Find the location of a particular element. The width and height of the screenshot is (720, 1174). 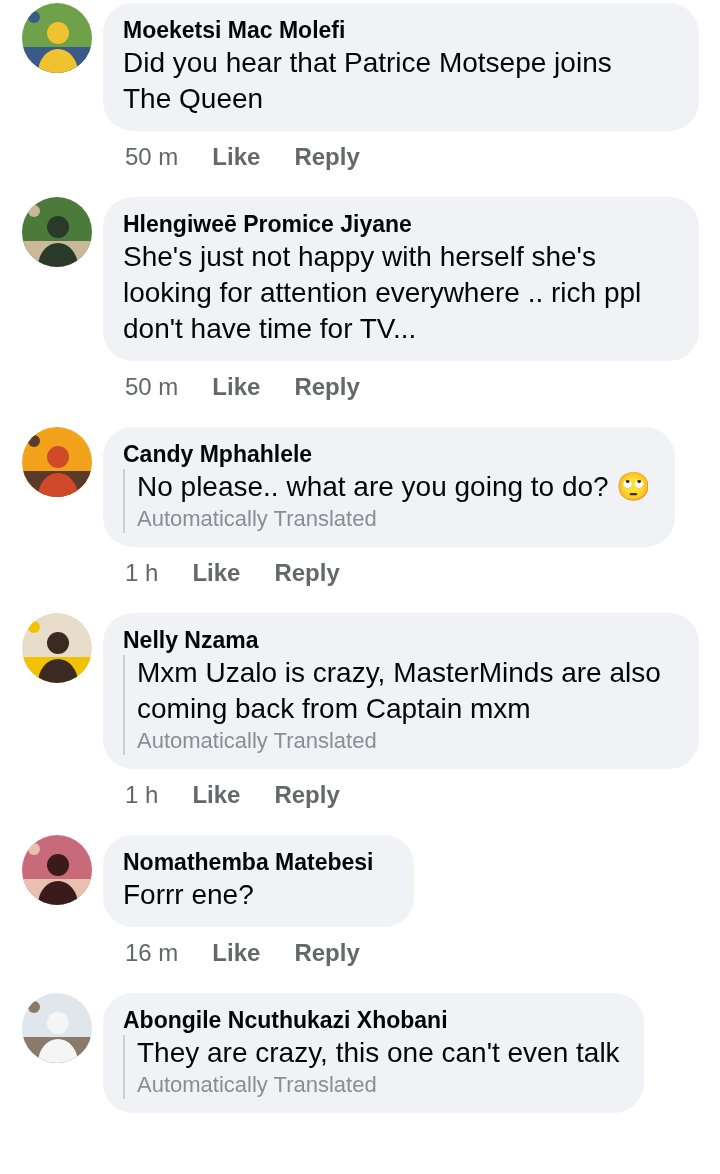

author-name: Hlengiweē Promice Jiyane is located at coordinates (391, 224).